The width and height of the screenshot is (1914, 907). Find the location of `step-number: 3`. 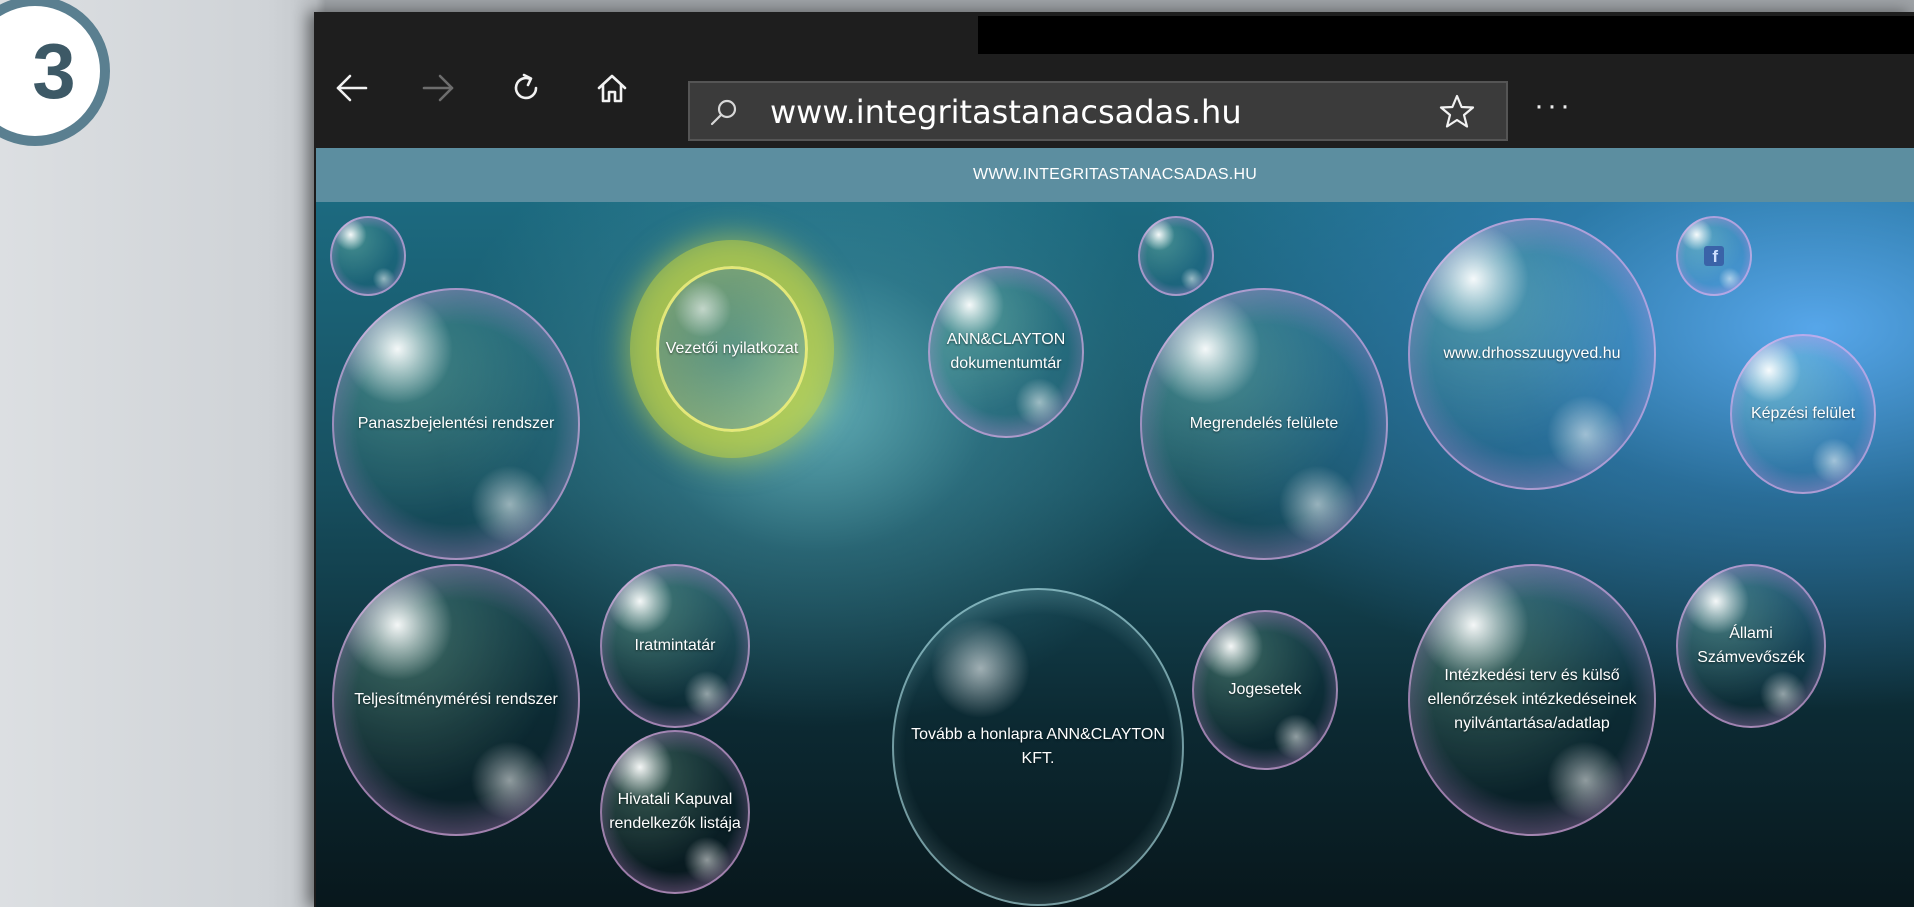

step-number: 3 is located at coordinates (54, 70).